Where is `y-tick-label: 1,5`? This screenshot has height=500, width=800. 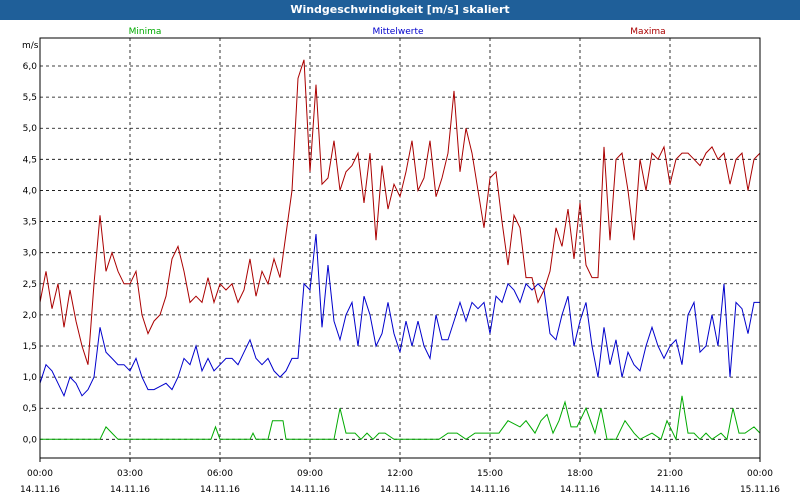
y-tick-label: 1,5 is located at coordinates (30, 347).